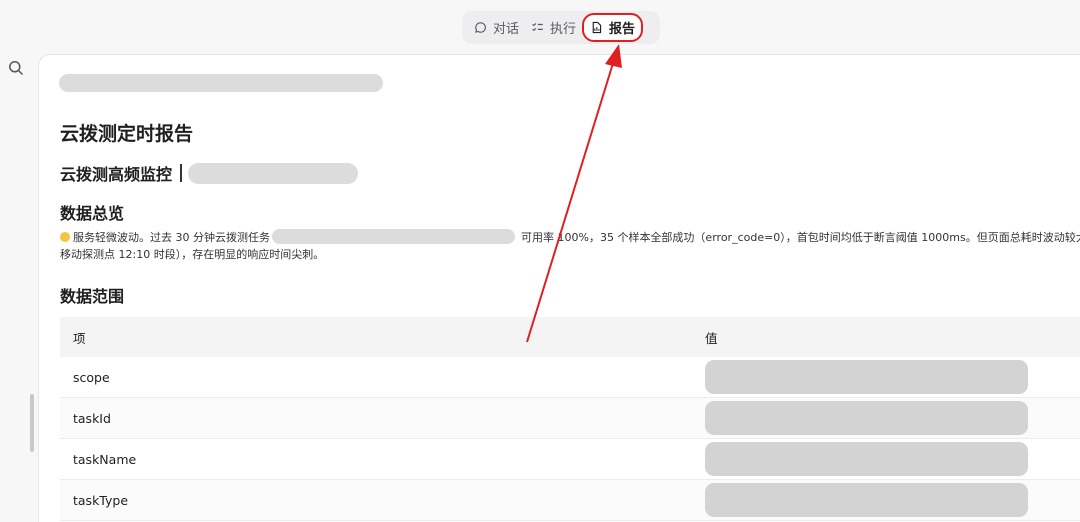 Image resolution: width=1080 pixels, height=522 pixels. Describe the element at coordinates (570, 377) in the screenshot. I see `table-row: scope` at that location.